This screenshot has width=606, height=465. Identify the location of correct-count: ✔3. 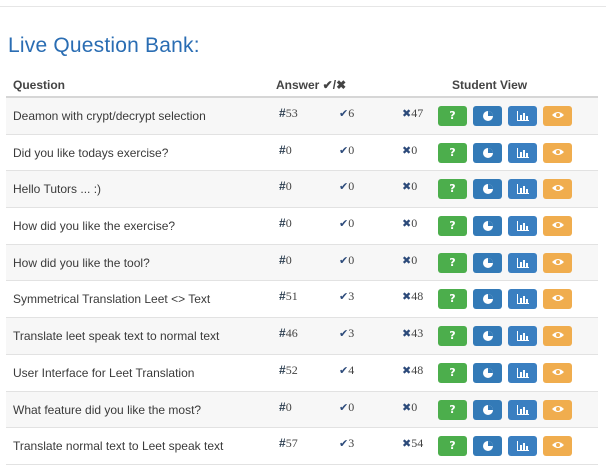
(346, 333).